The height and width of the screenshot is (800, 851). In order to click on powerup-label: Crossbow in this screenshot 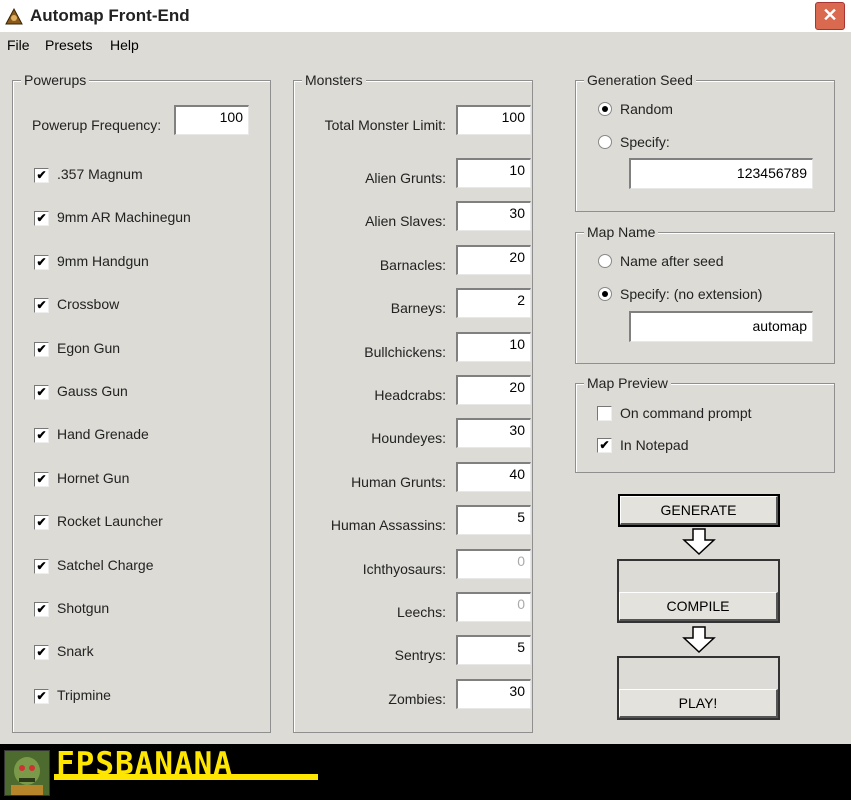, I will do `click(88, 304)`.